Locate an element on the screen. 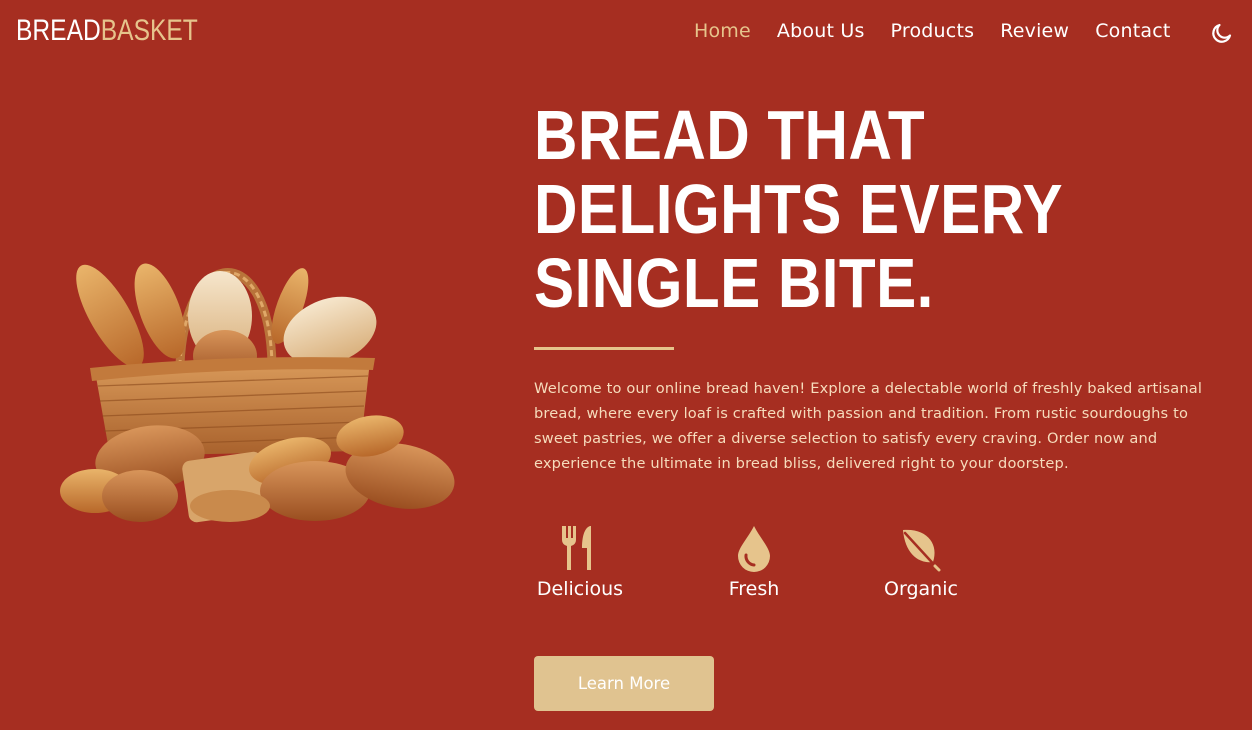 Image resolution: width=1252 pixels, height=730 pixels. droplet-icon is located at coordinates (754, 548).